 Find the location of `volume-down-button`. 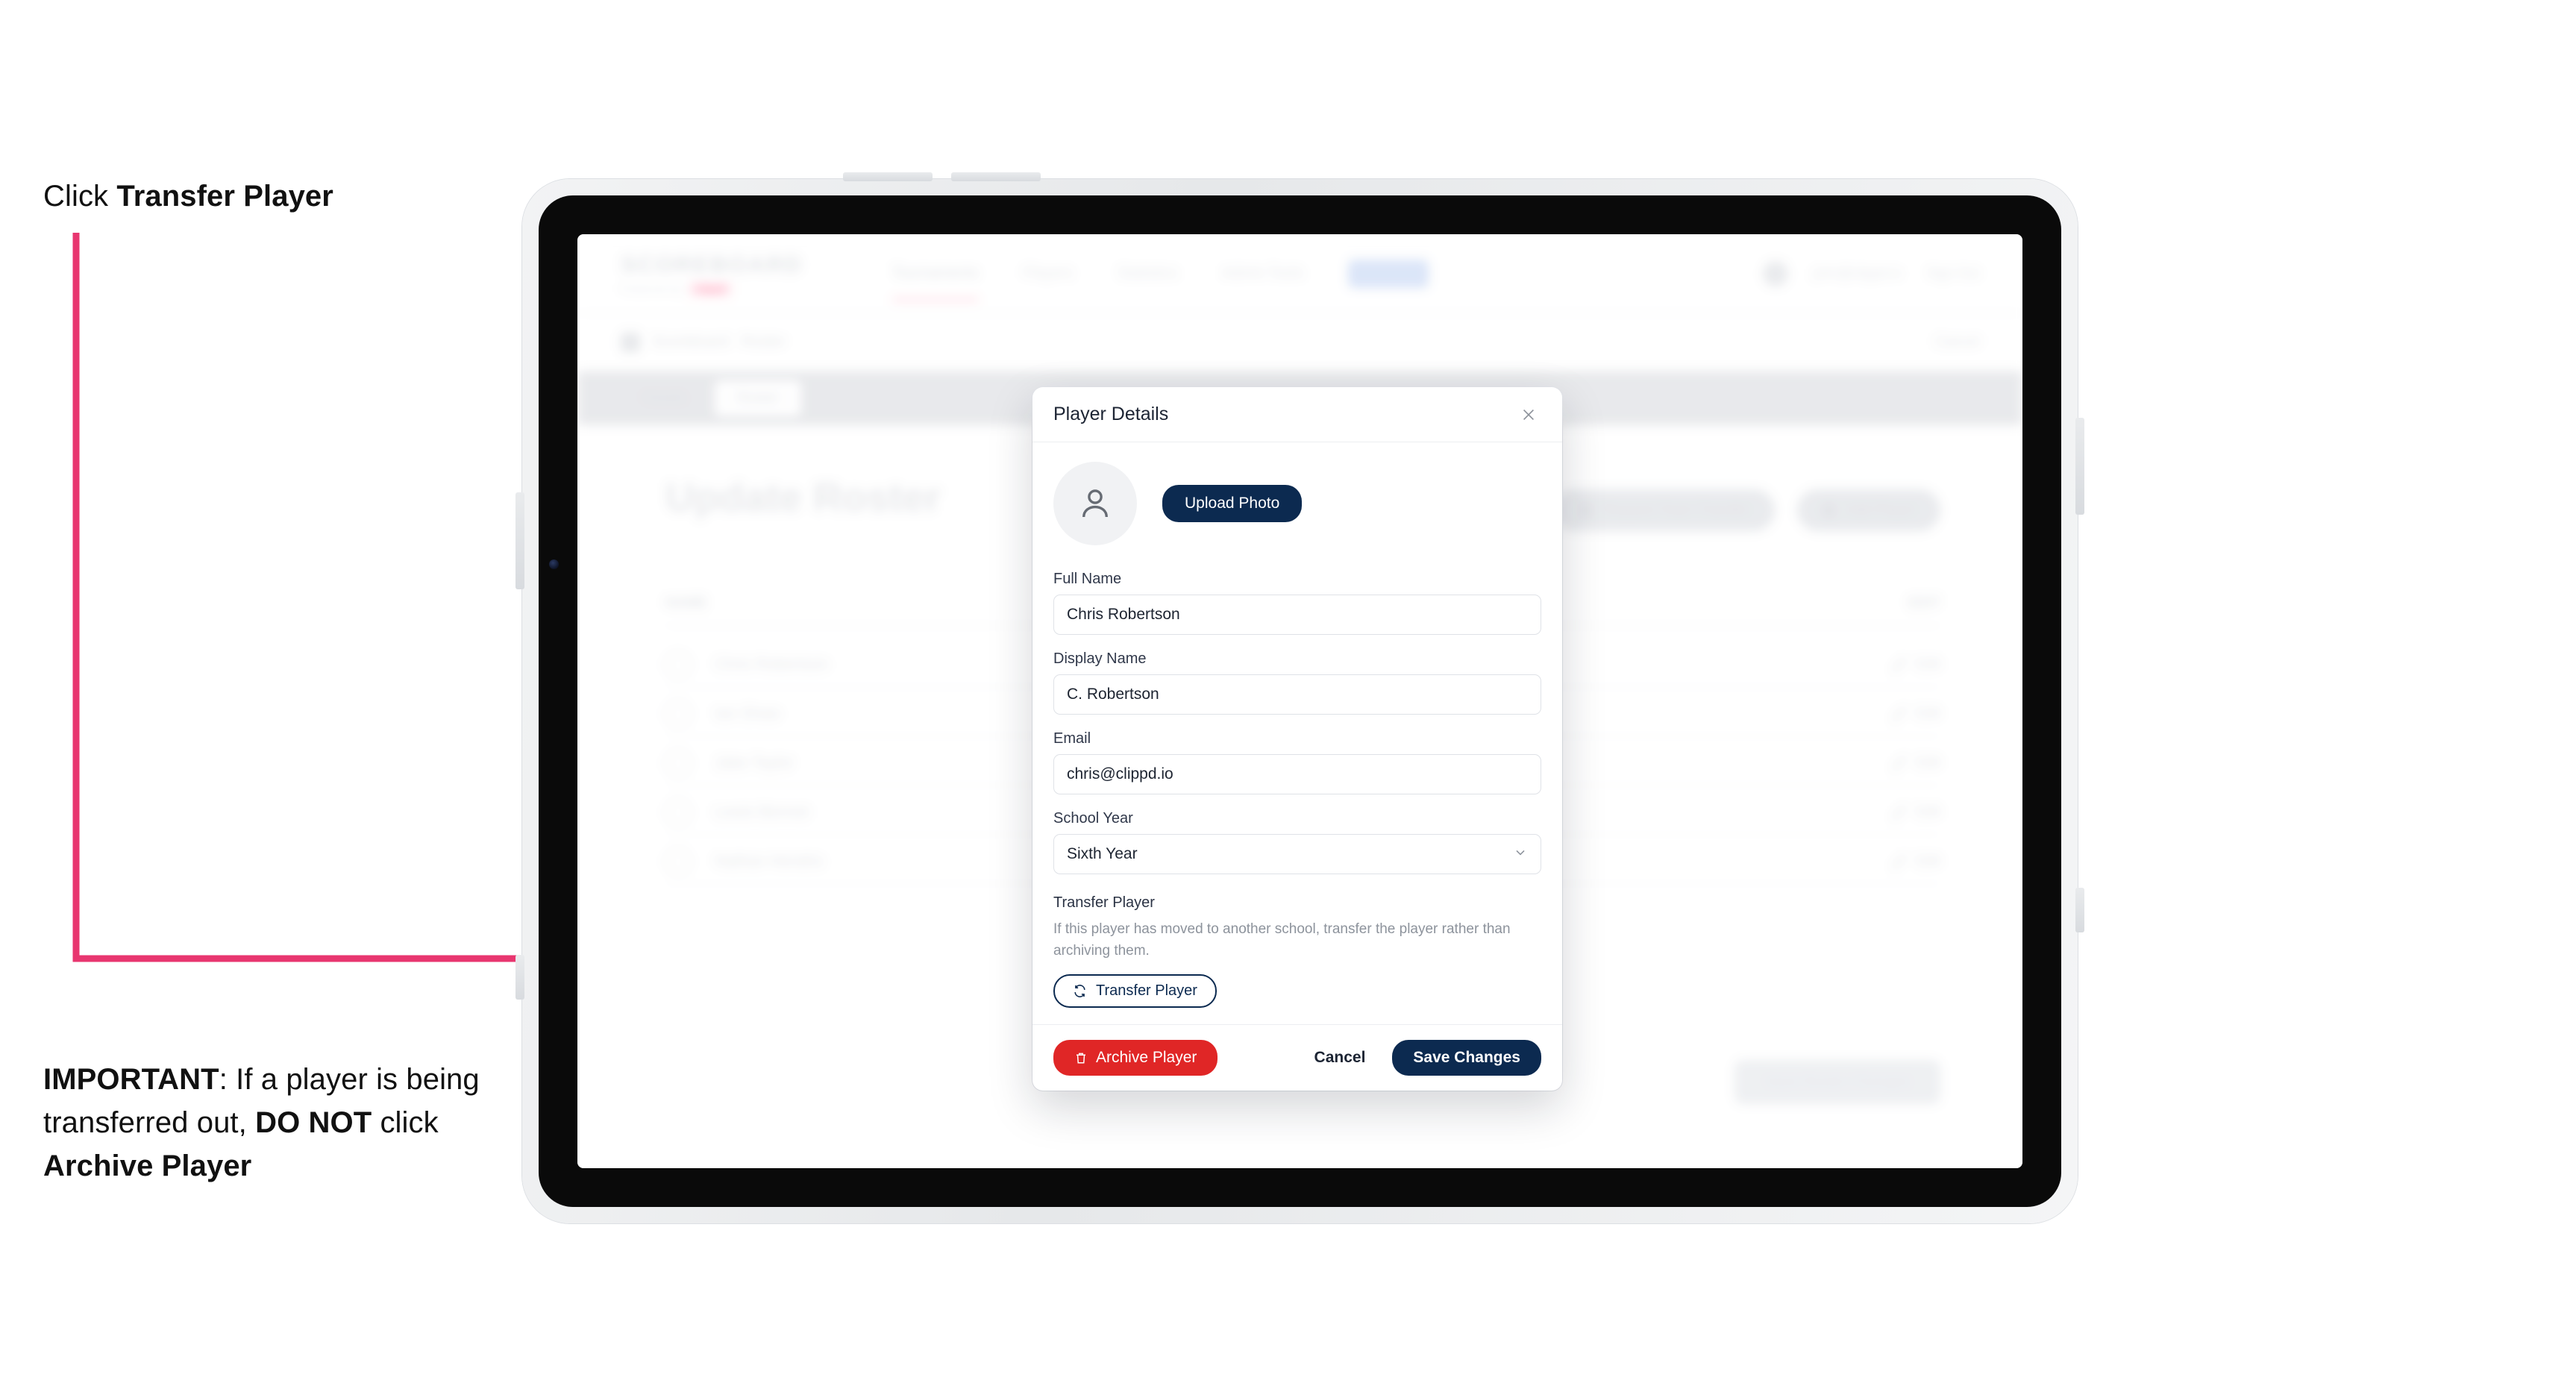

volume-down-button is located at coordinates (996, 176).